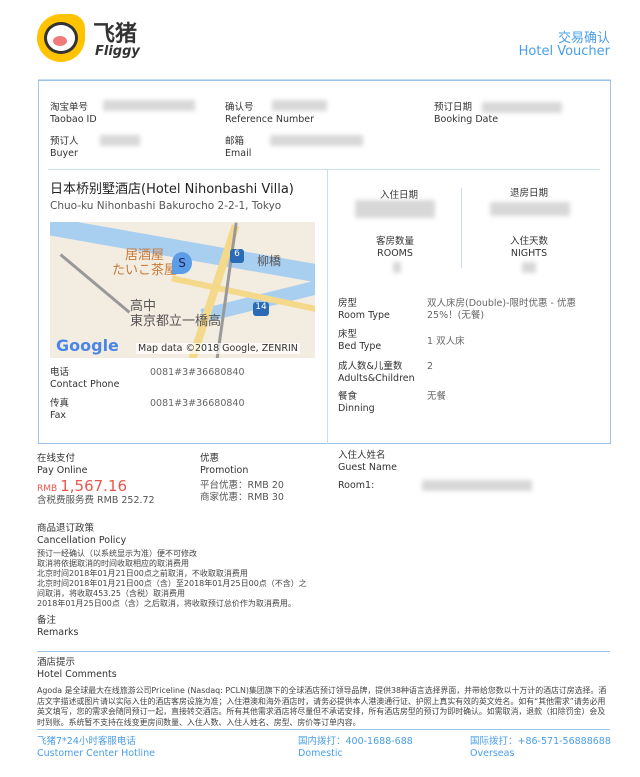 The image size is (640, 777). What do you see at coordinates (466, 119) in the screenshot?
I see `label: Booking Date` at bounding box center [466, 119].